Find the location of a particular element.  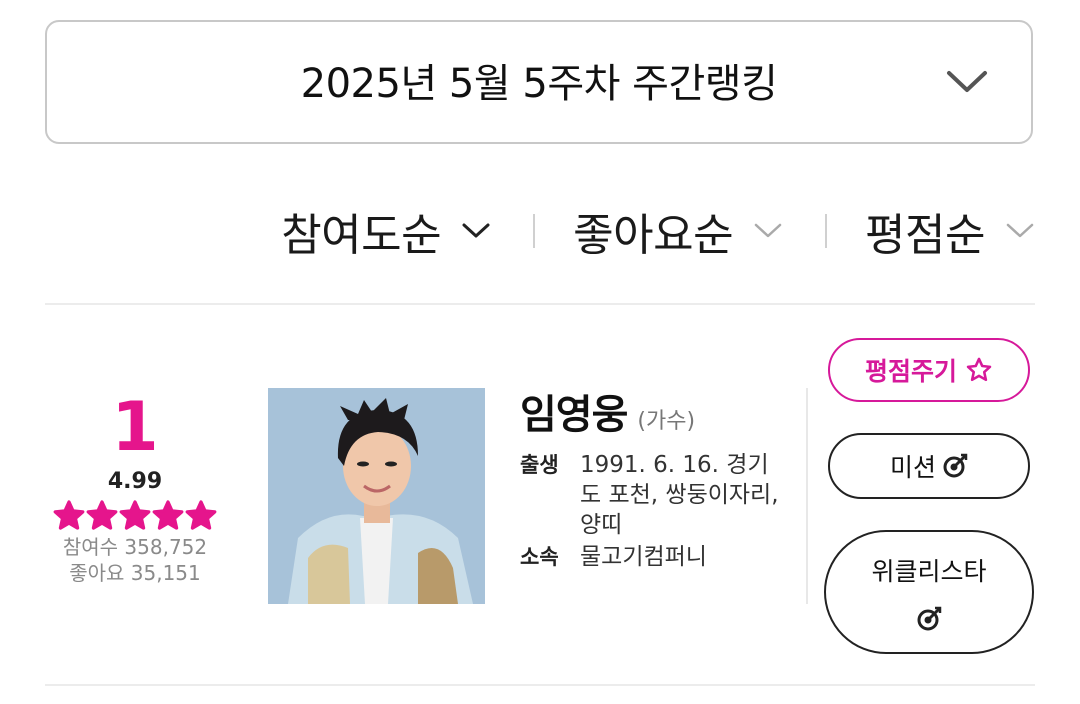

weekly-star-button: 위클리스타 is located at coordinates (929, 592).